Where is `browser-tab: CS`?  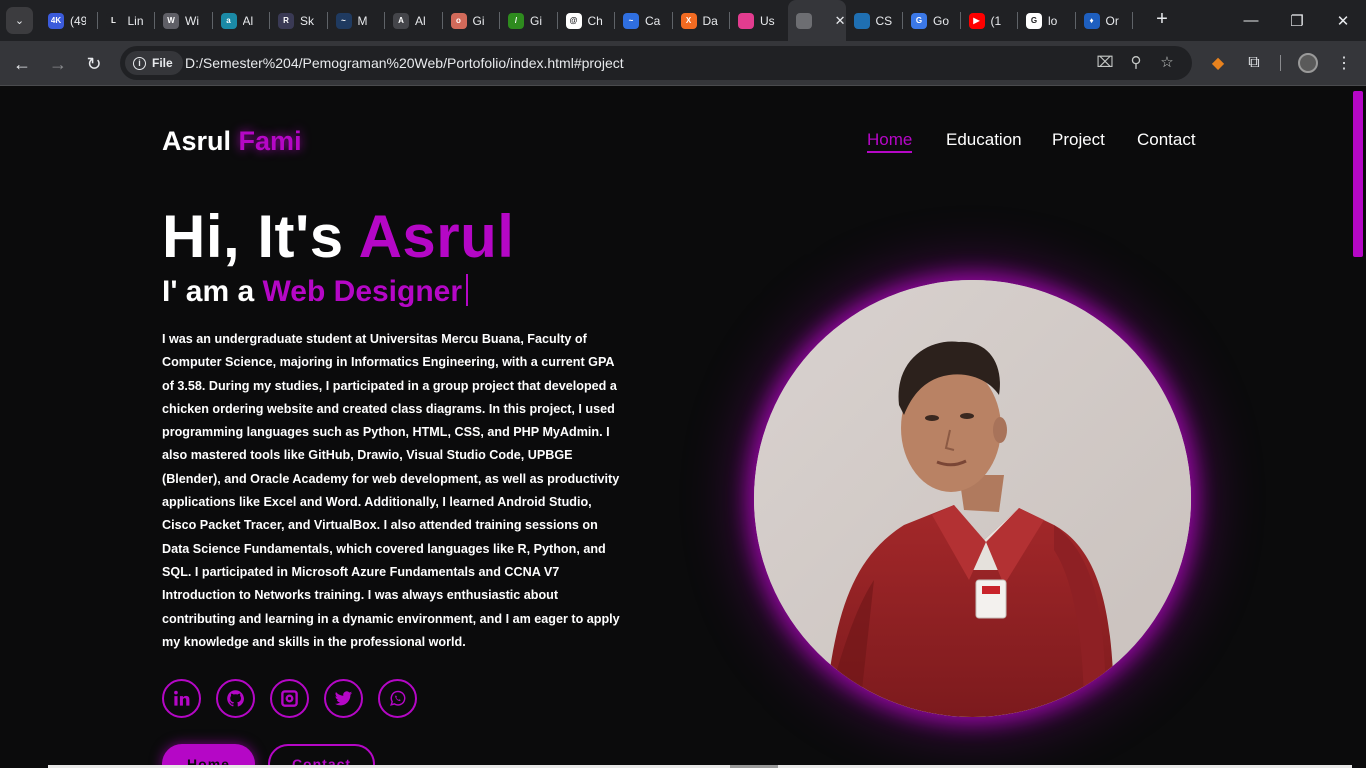
browser-tab: CS is located at coordinates (875, 20).